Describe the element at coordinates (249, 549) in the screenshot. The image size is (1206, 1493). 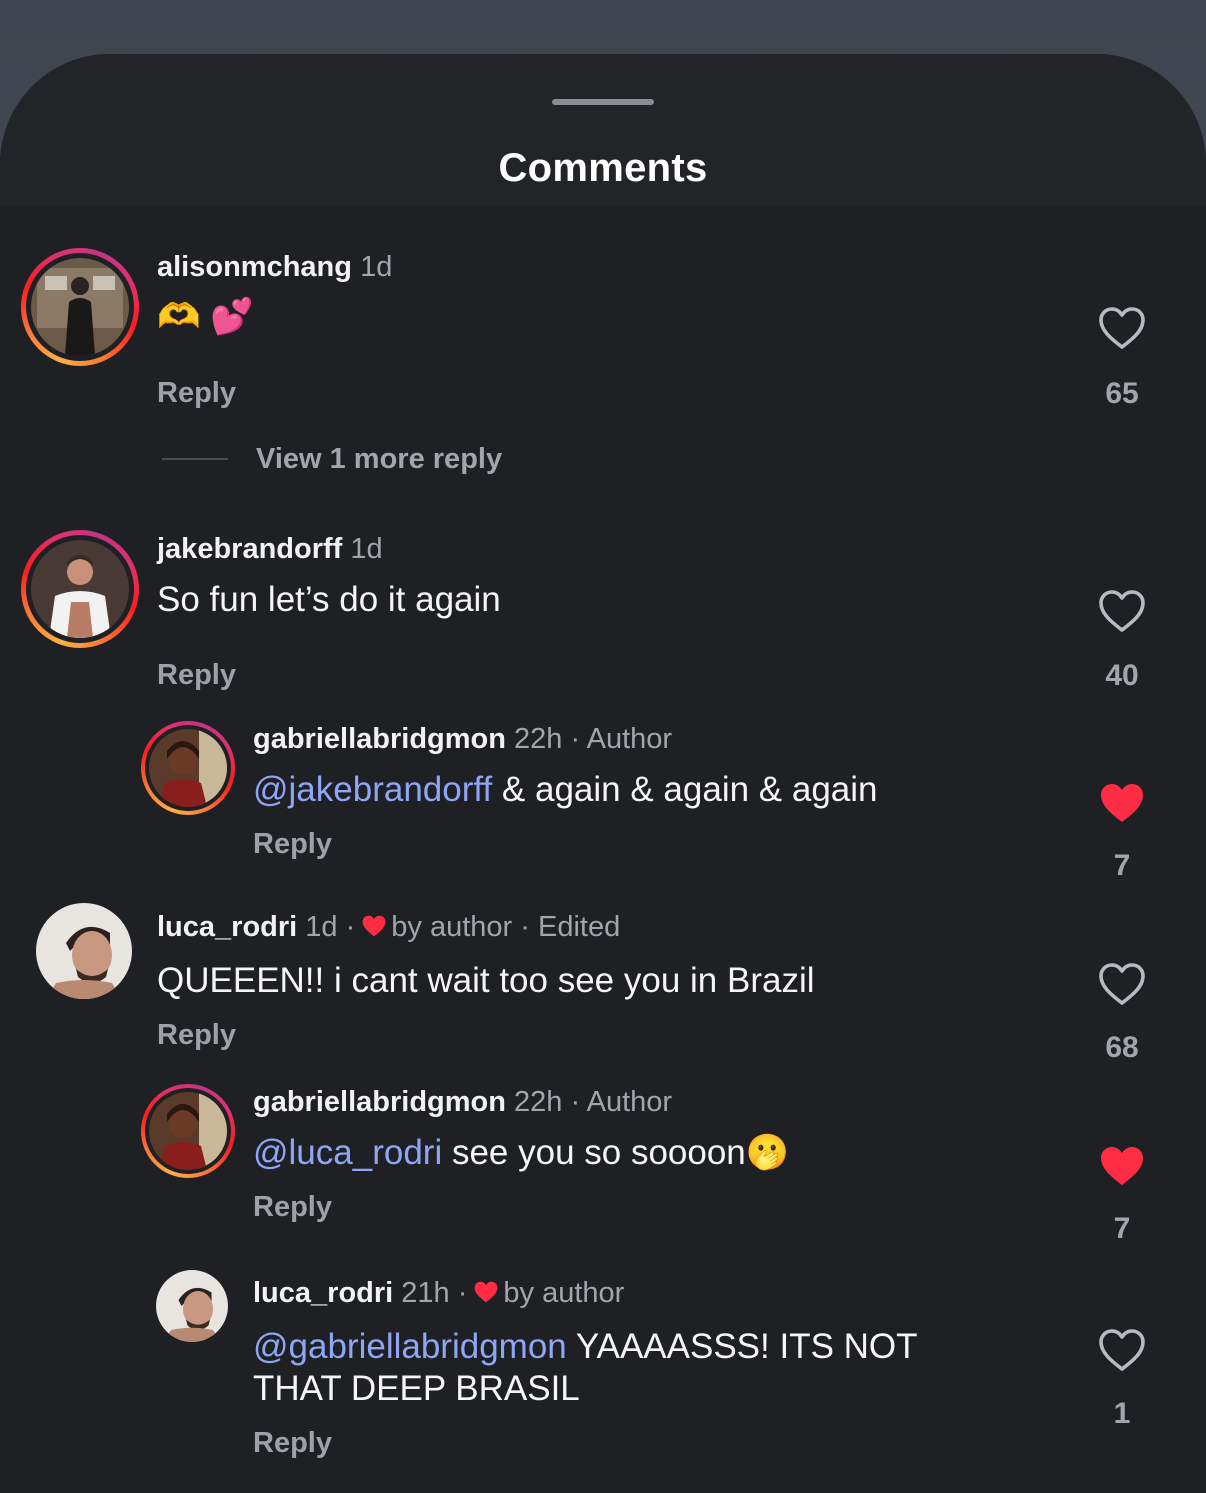
I see `comment-username: jakebrandorff` at that location.